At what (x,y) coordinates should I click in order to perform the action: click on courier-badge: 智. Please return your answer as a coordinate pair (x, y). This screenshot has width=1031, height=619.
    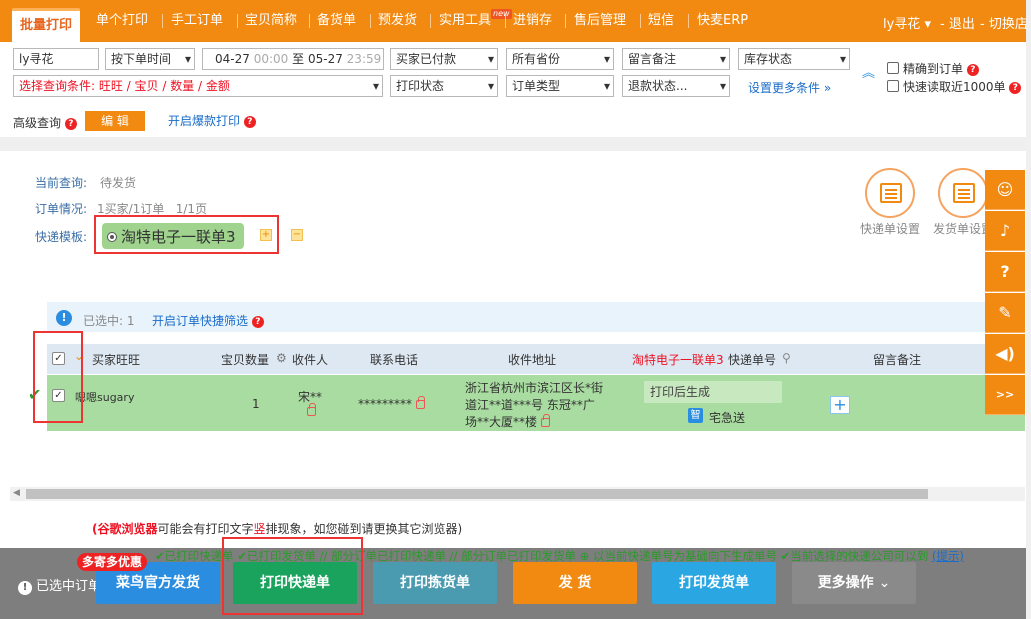
    Looking at the image, I should click on (695, 415).